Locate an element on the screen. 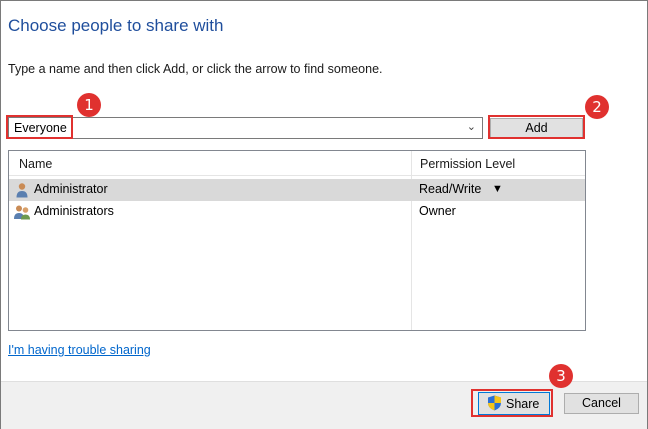  list-row-administrator: Administrator Read/Write ▼ is located at coordinates (297, 190).